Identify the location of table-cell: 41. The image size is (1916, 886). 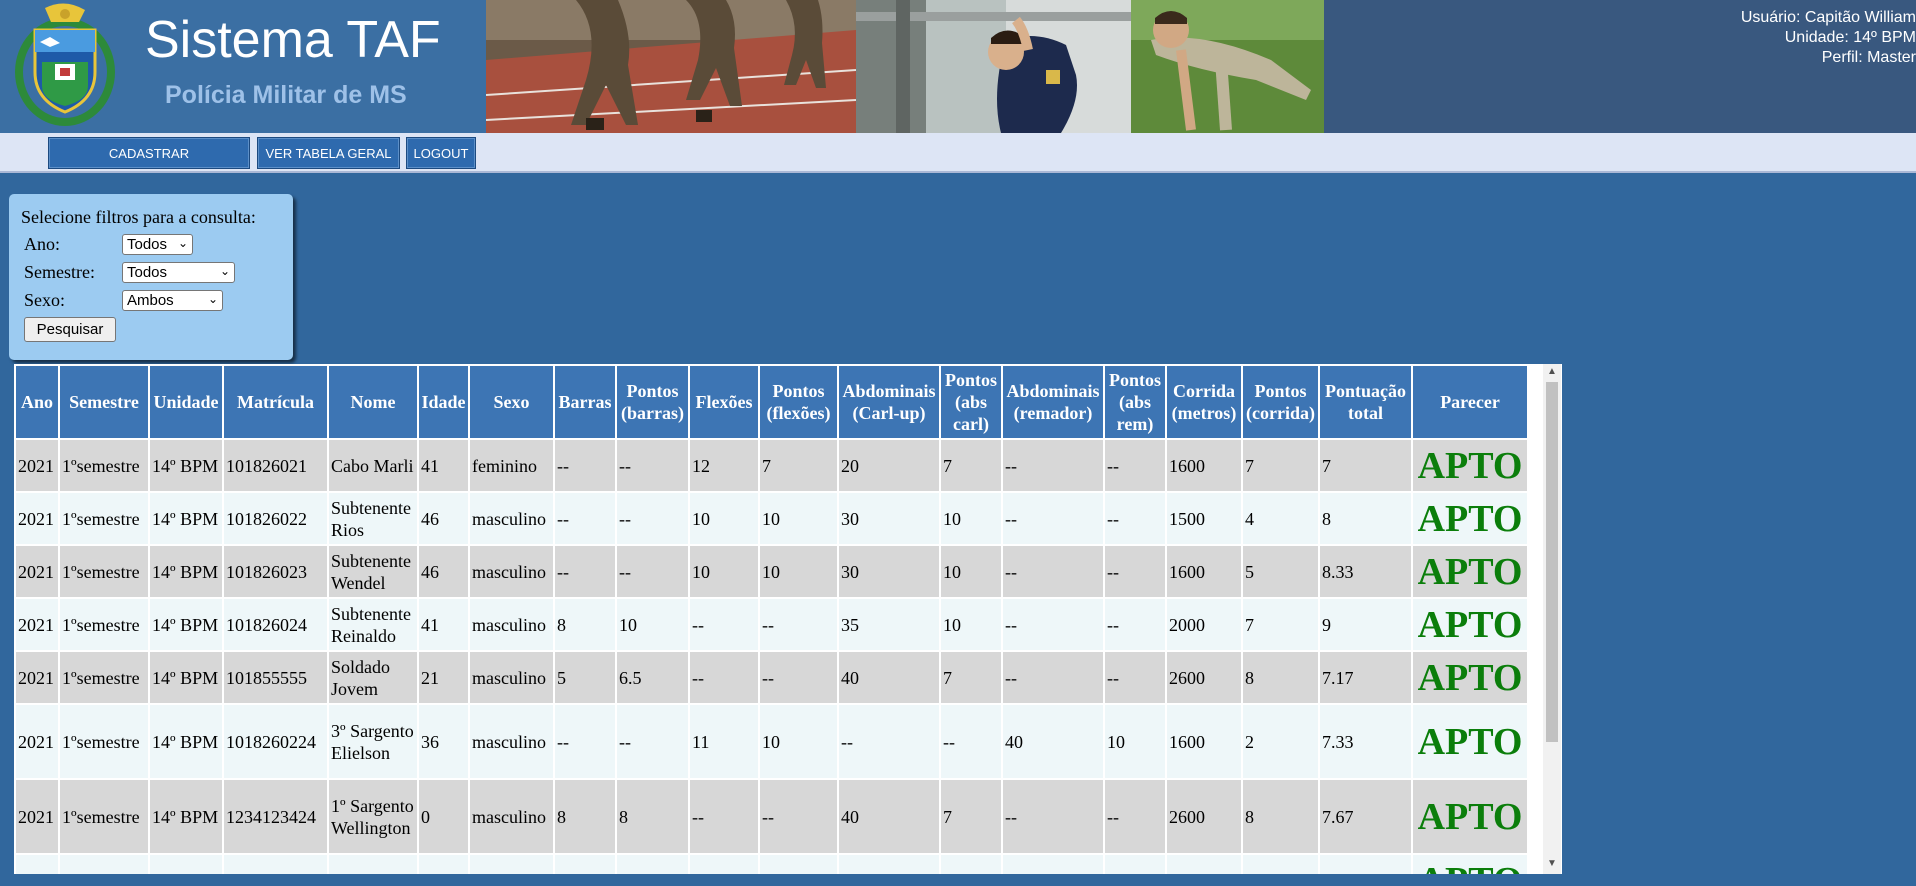
(443, 624).